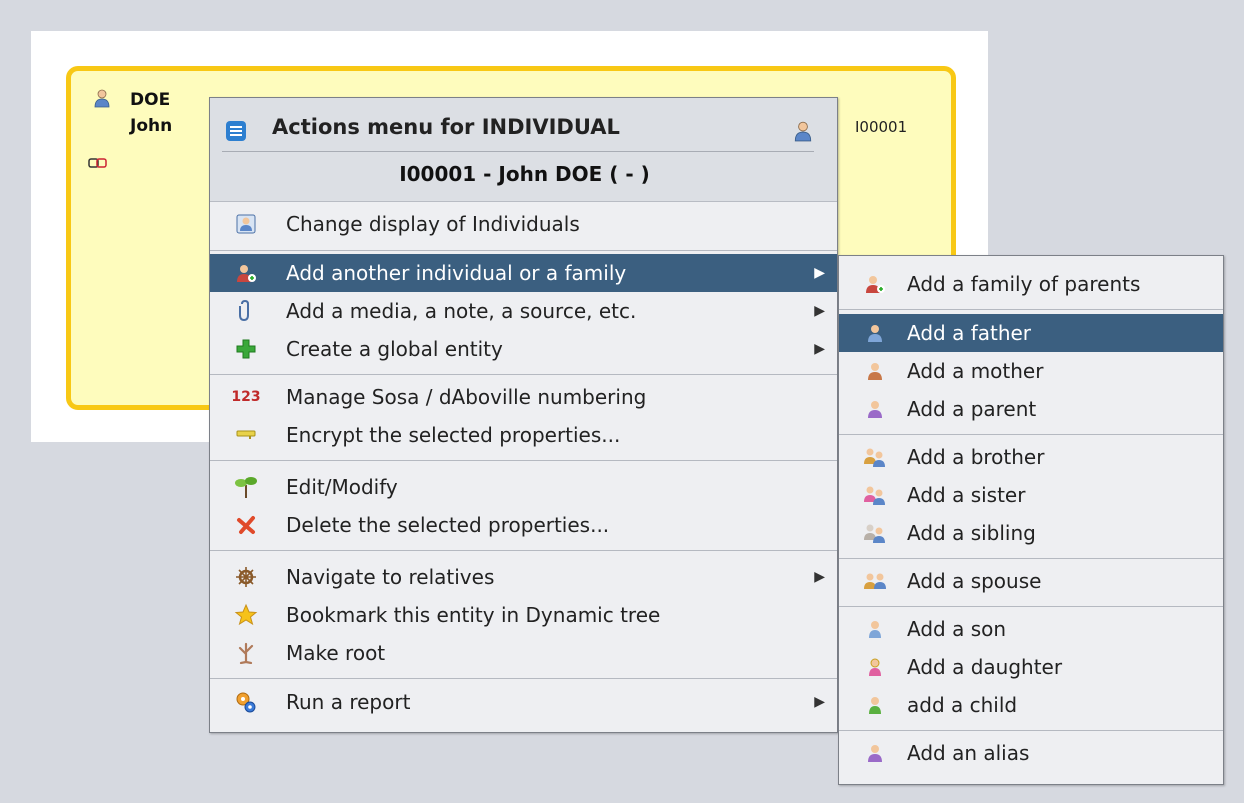  I want to click on link-icon, so click(97, 163).